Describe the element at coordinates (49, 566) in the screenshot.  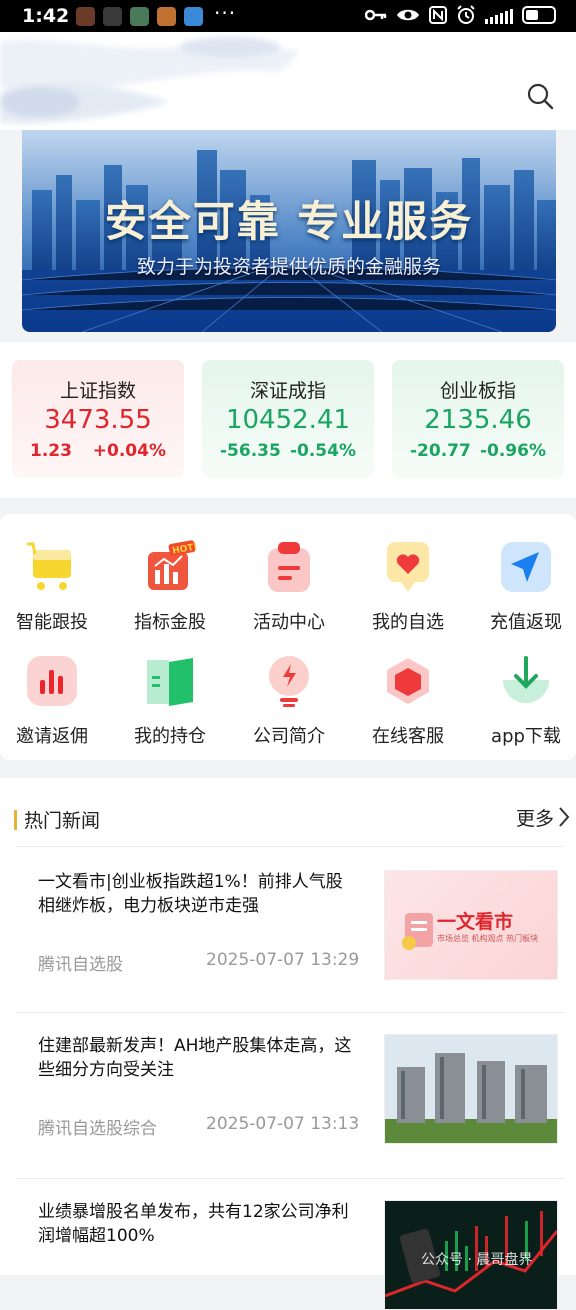
I see `cart-icon` at that location.